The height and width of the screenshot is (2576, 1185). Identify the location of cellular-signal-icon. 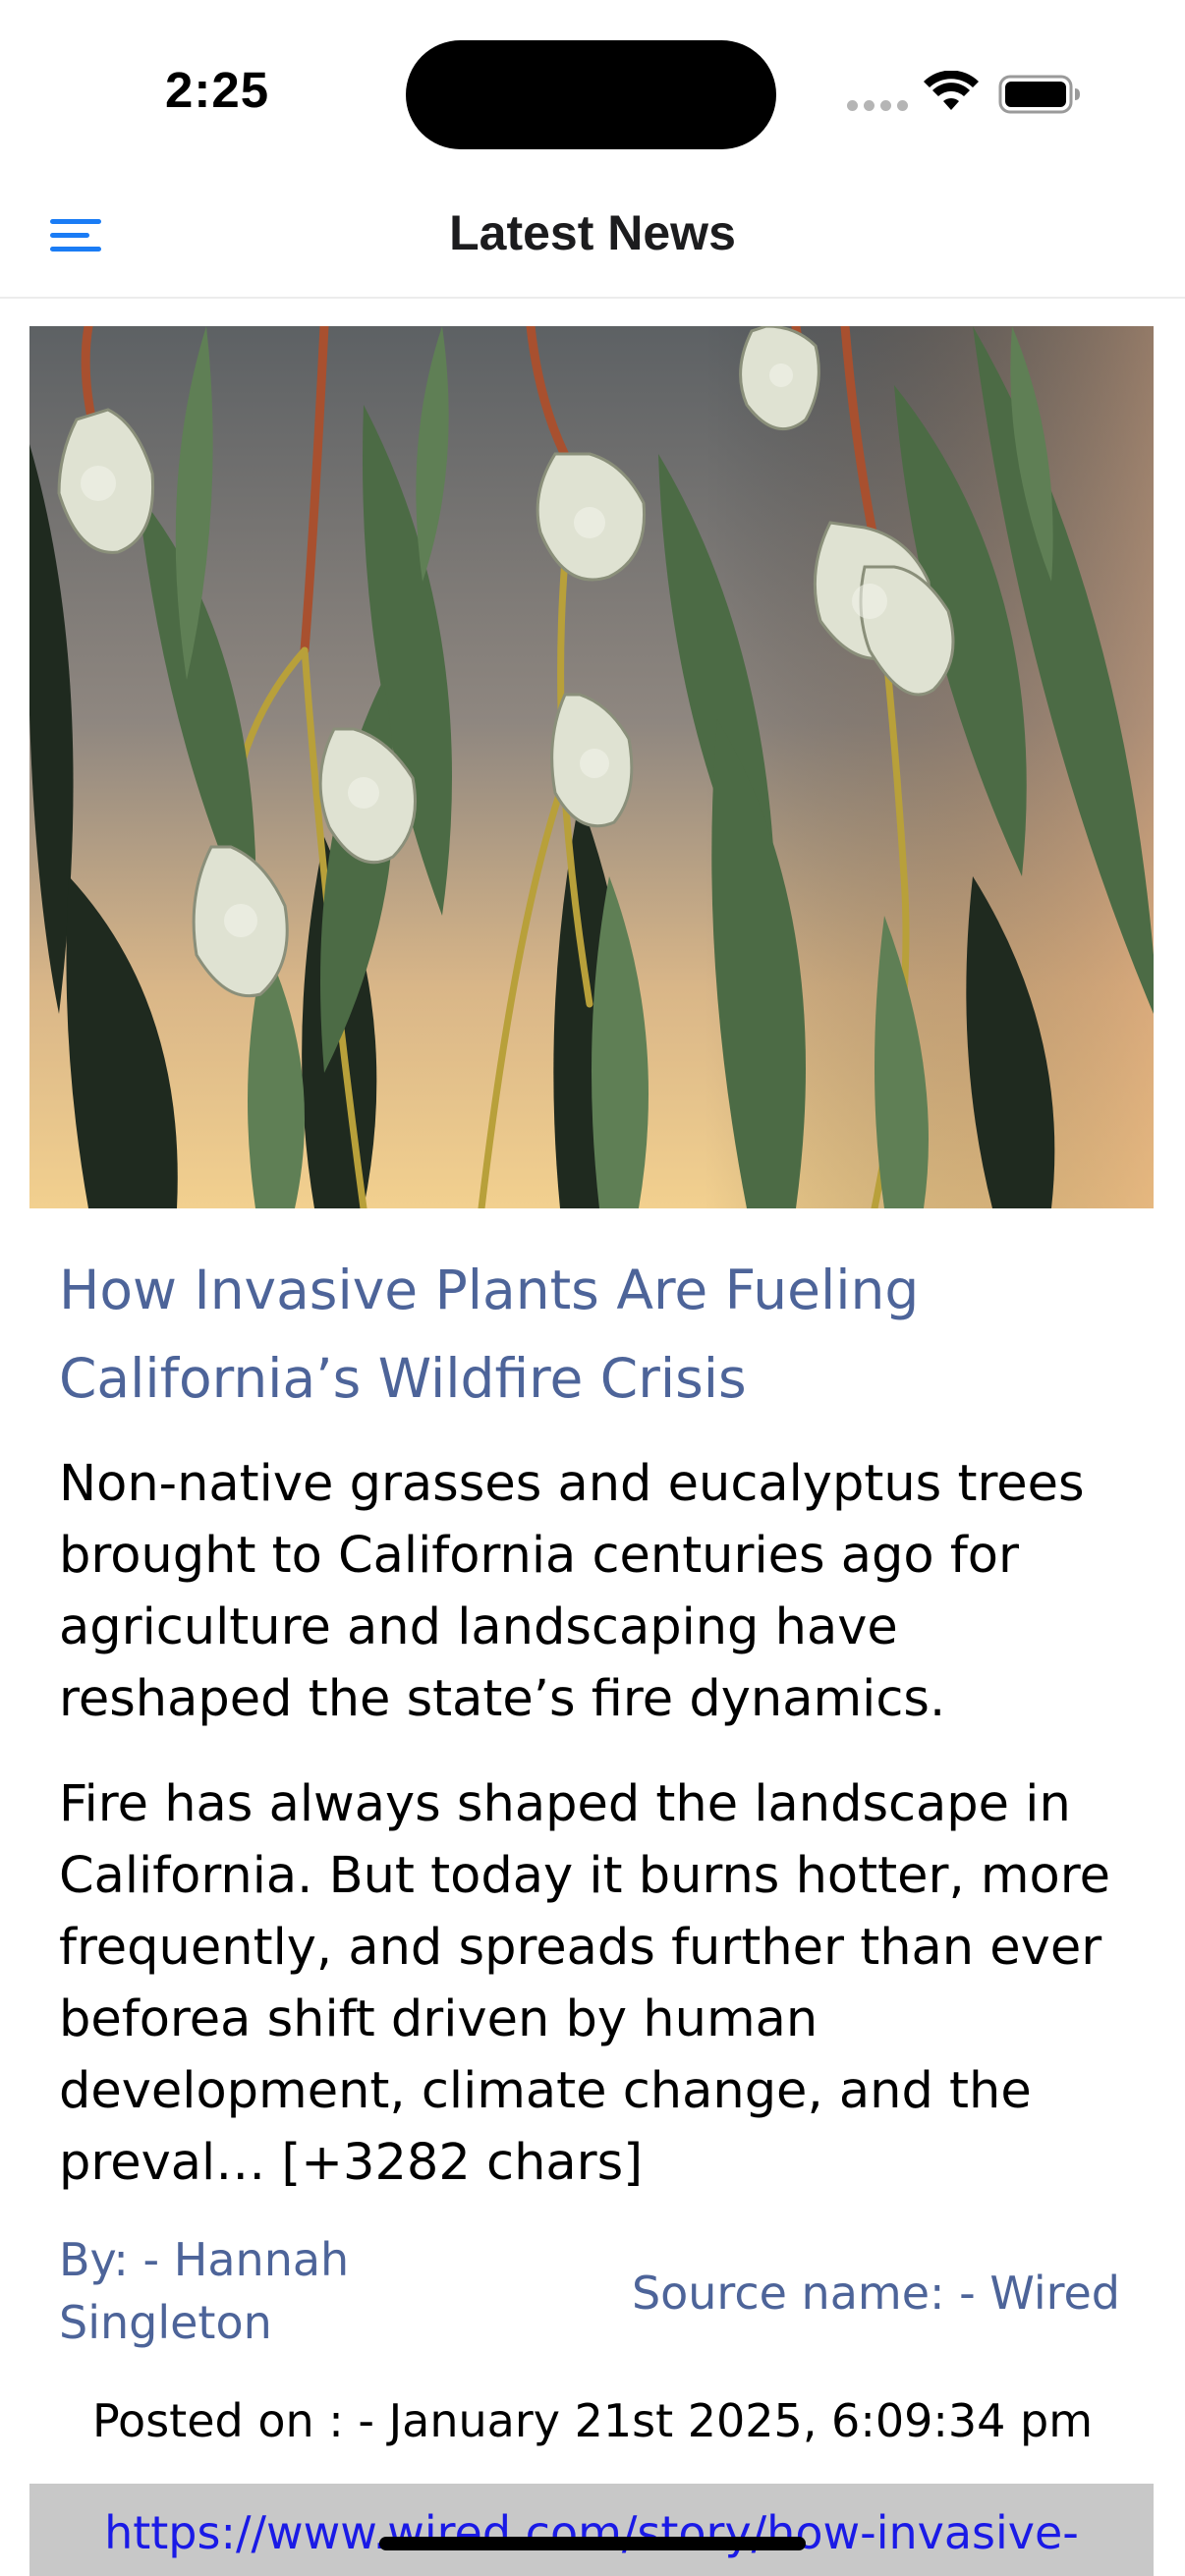
(878, 105).